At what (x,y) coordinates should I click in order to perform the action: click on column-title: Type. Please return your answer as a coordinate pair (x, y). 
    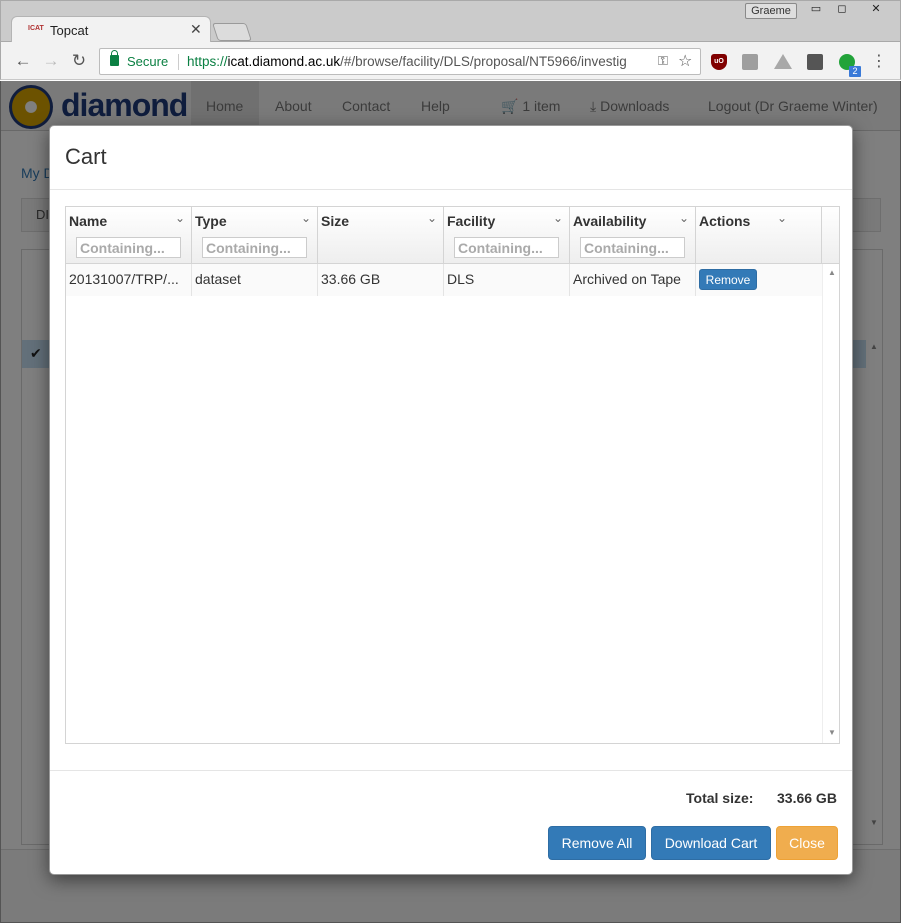
    Looking at the image, I should click on (211, 221).